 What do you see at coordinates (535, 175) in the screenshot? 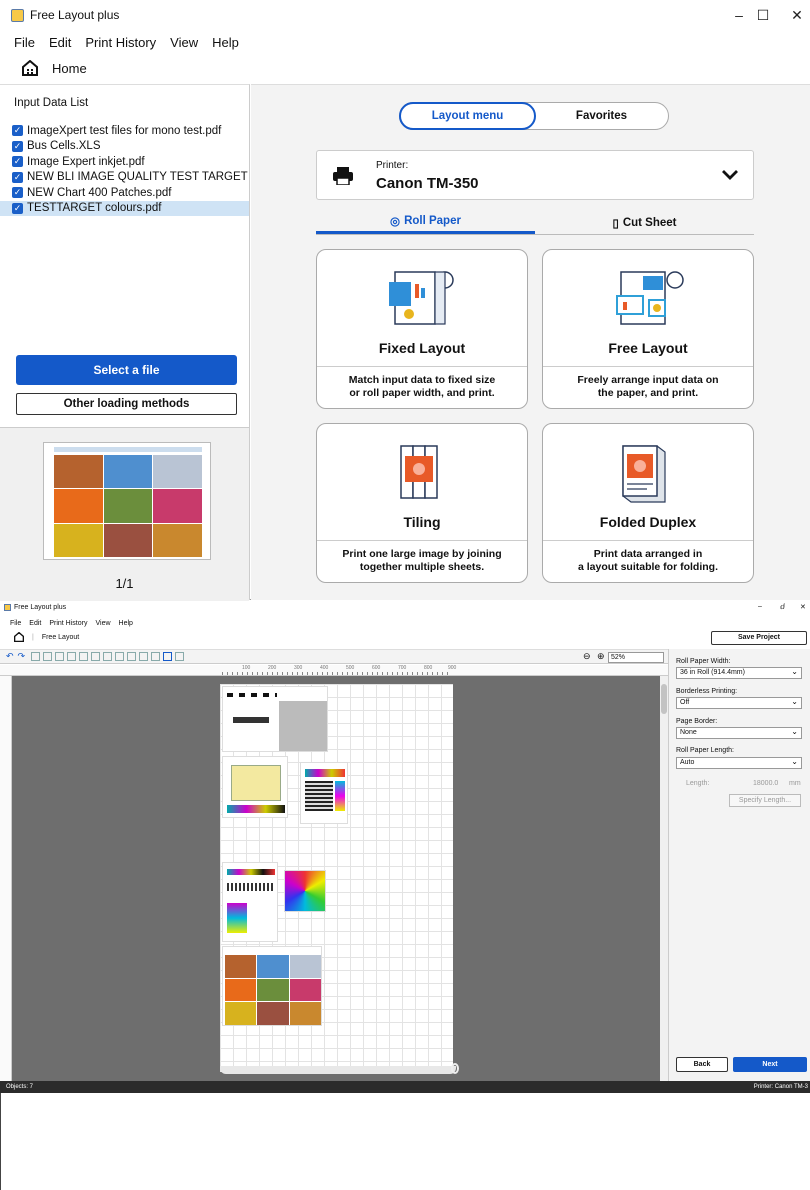
I see `printer-selector: Printer: Canon TM-350` at bounding box center [535, 175].